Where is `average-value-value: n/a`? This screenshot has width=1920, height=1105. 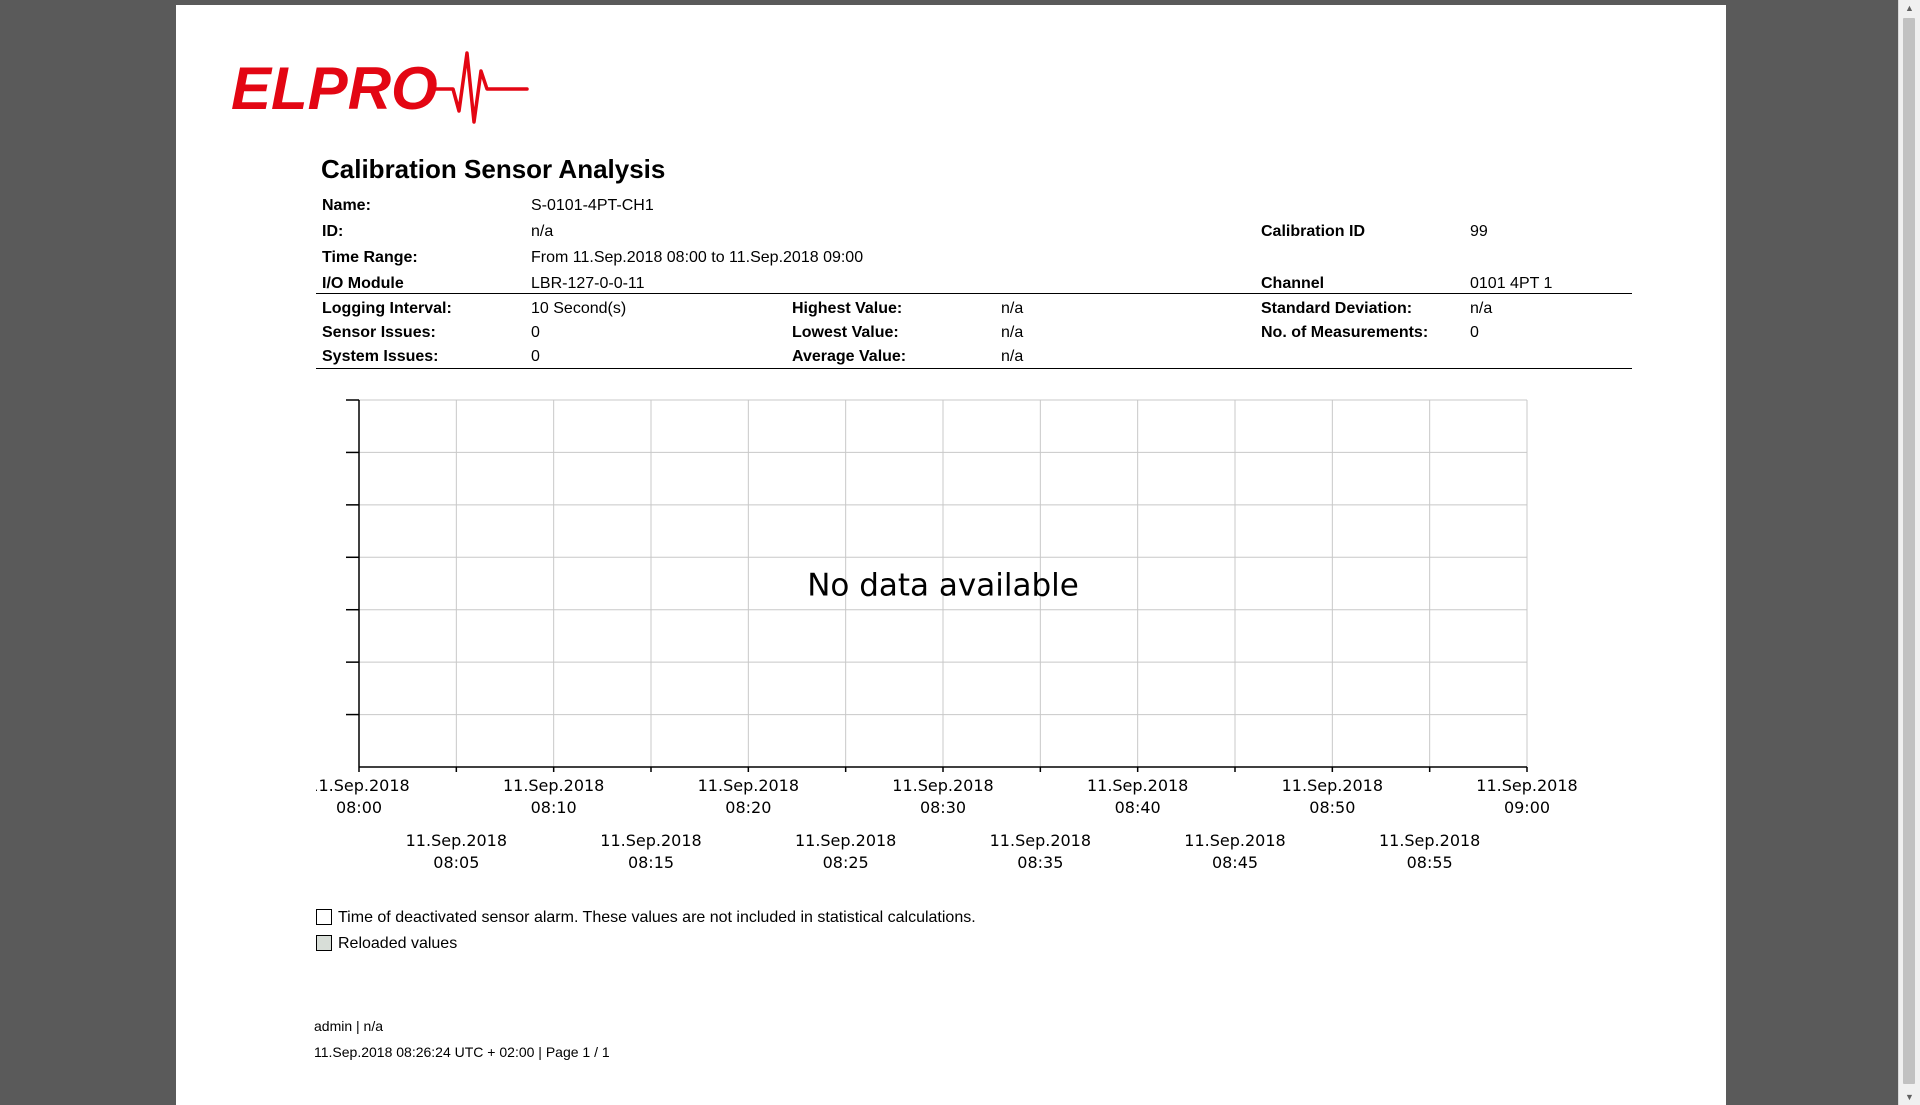
average-value-value: n/a is located at coordinates (1012, 356).